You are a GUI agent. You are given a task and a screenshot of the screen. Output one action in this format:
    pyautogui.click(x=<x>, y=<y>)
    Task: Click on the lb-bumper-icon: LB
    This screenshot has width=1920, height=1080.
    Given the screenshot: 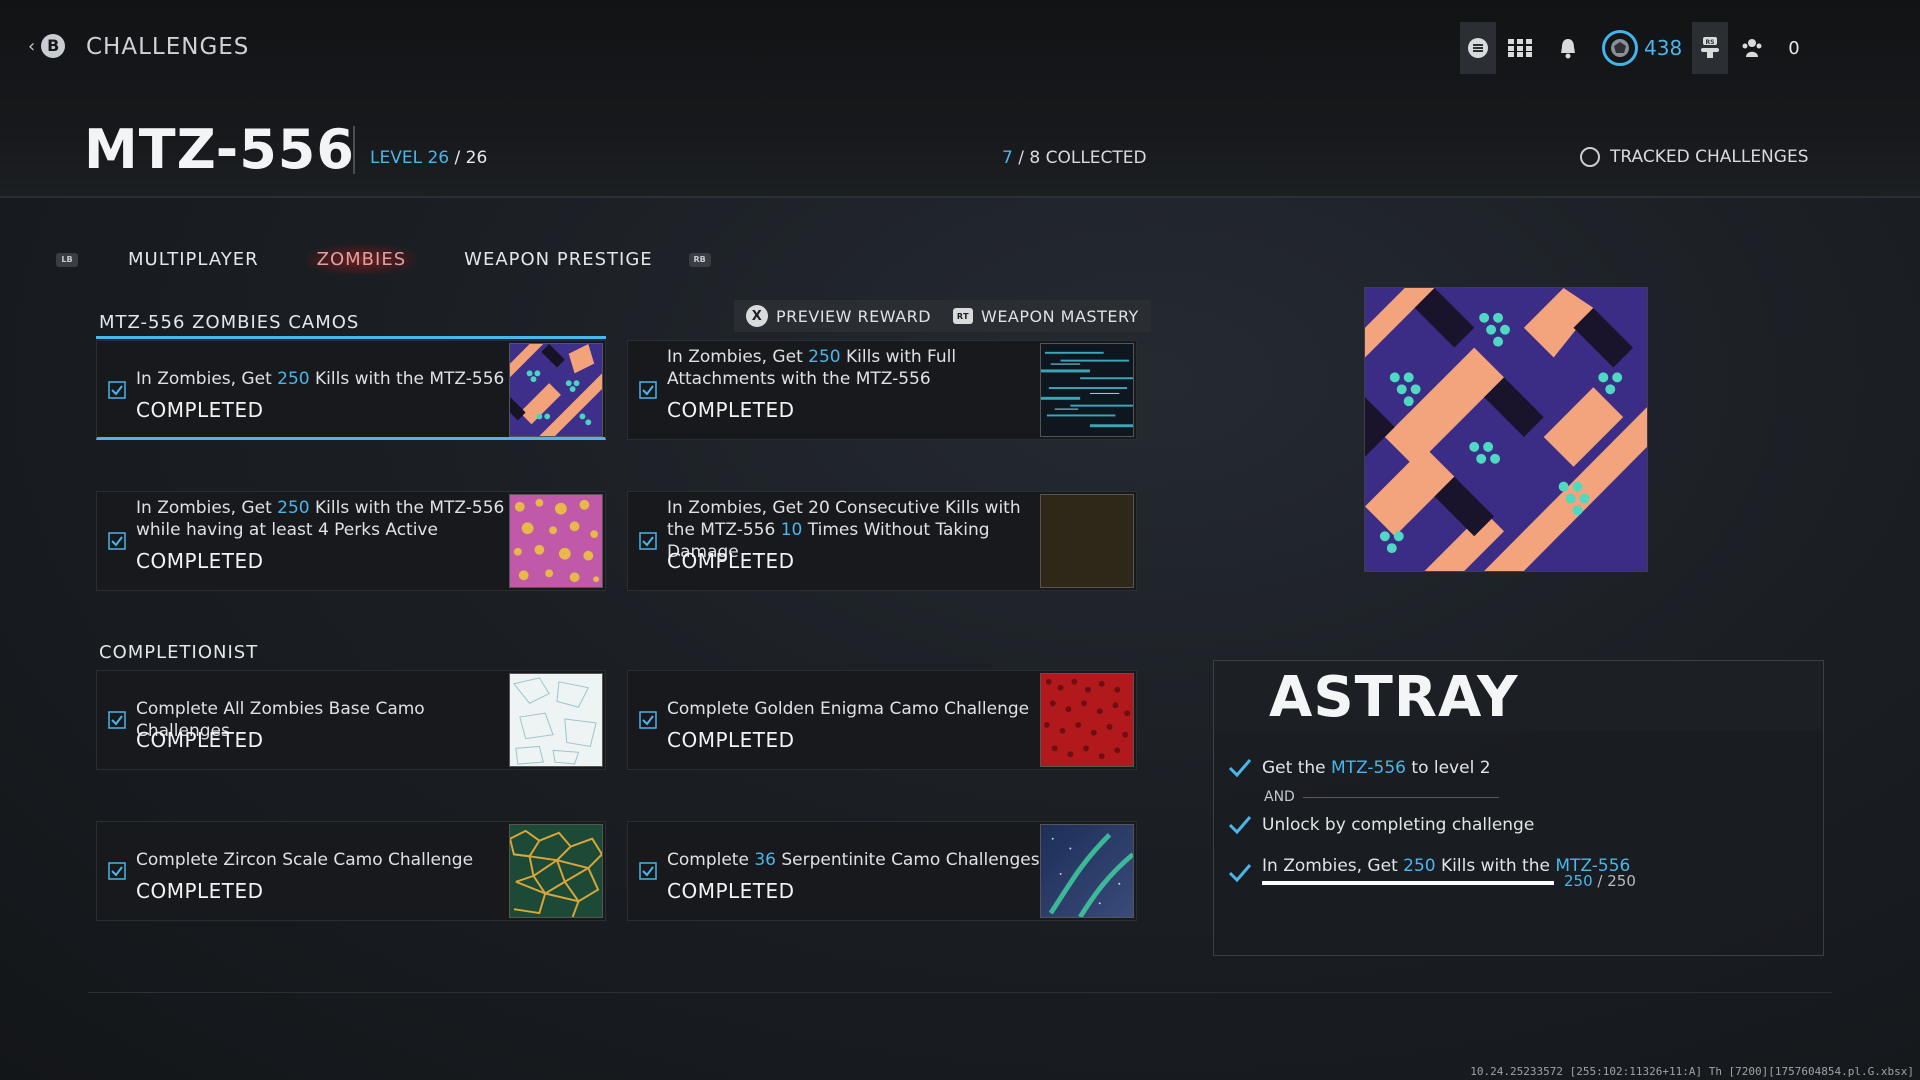 What is the action you would take?
    pyautogui.click(x=67, y=259)
    